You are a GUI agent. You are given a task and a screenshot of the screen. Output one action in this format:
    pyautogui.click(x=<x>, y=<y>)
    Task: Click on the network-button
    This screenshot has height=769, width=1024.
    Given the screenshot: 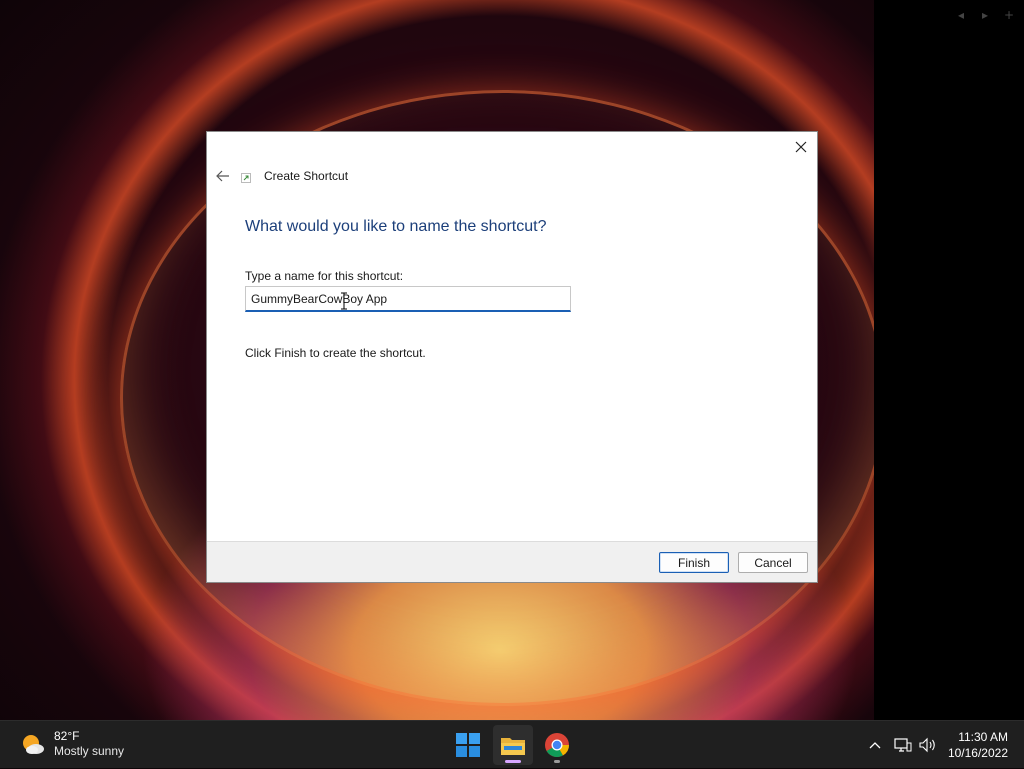 What is the action you would take?
    pyautogui.click(x=903, y=745)
    